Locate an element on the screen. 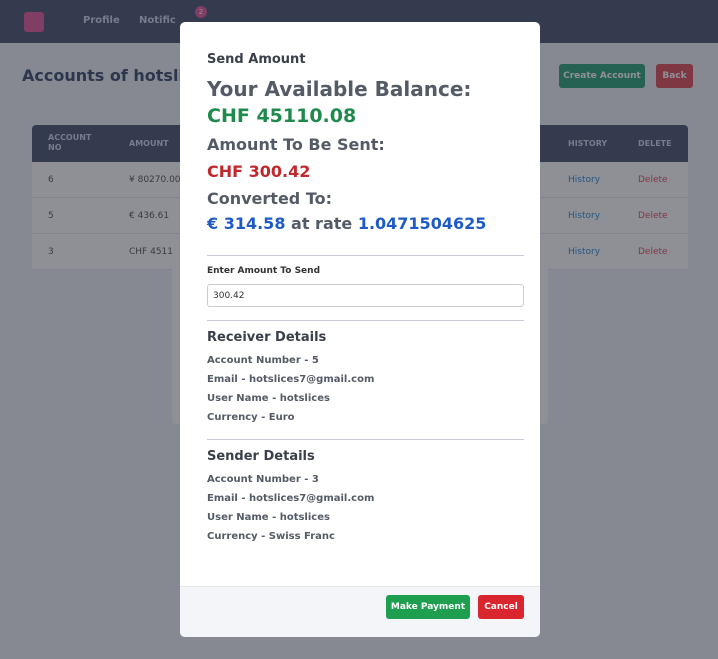 This screenshot has height=659, width=718. make-payment-button: Make Payment is located at coordinates (428, 607).